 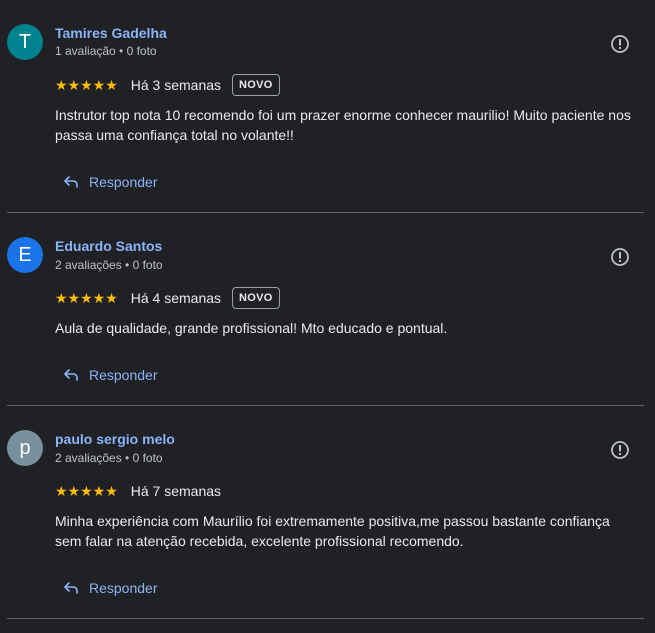 What do you see at coordinates (111, 33) in the screenshot?
I see `reviewer-name: Tamires Gadelha` at bounding box center [111, 33].